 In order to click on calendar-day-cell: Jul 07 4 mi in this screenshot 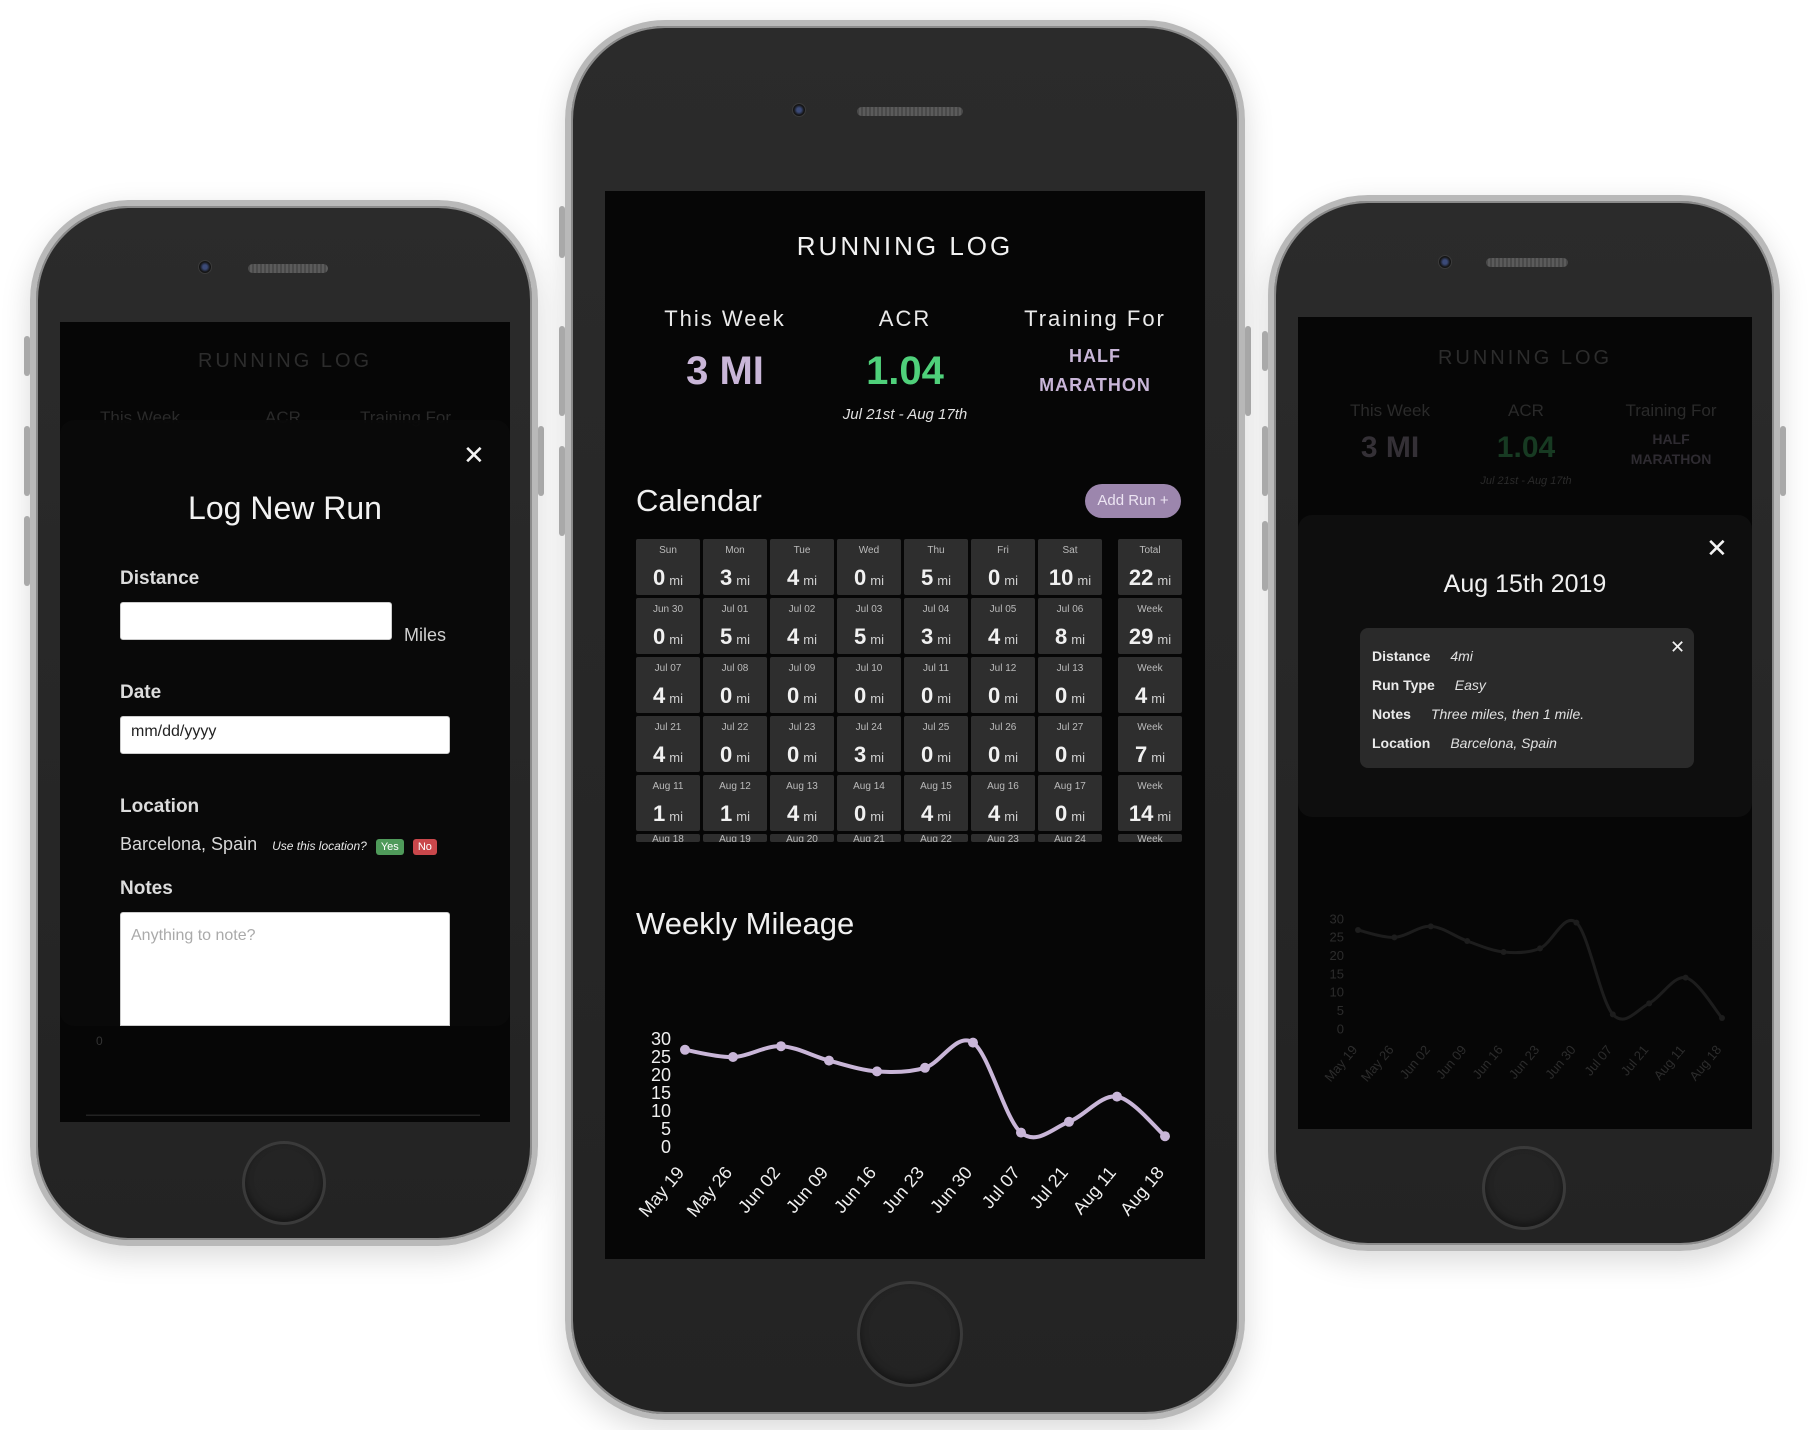, I will do `click(668, 685)`.